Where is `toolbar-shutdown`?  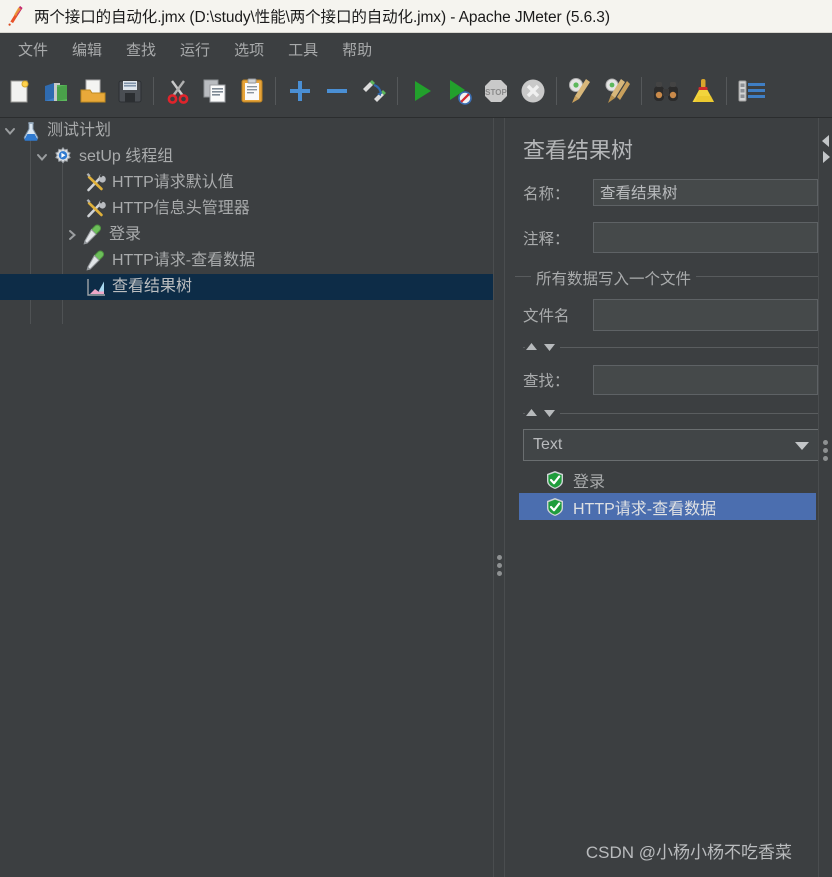
toolbar-shutdown is located at coordinates (532, 91).